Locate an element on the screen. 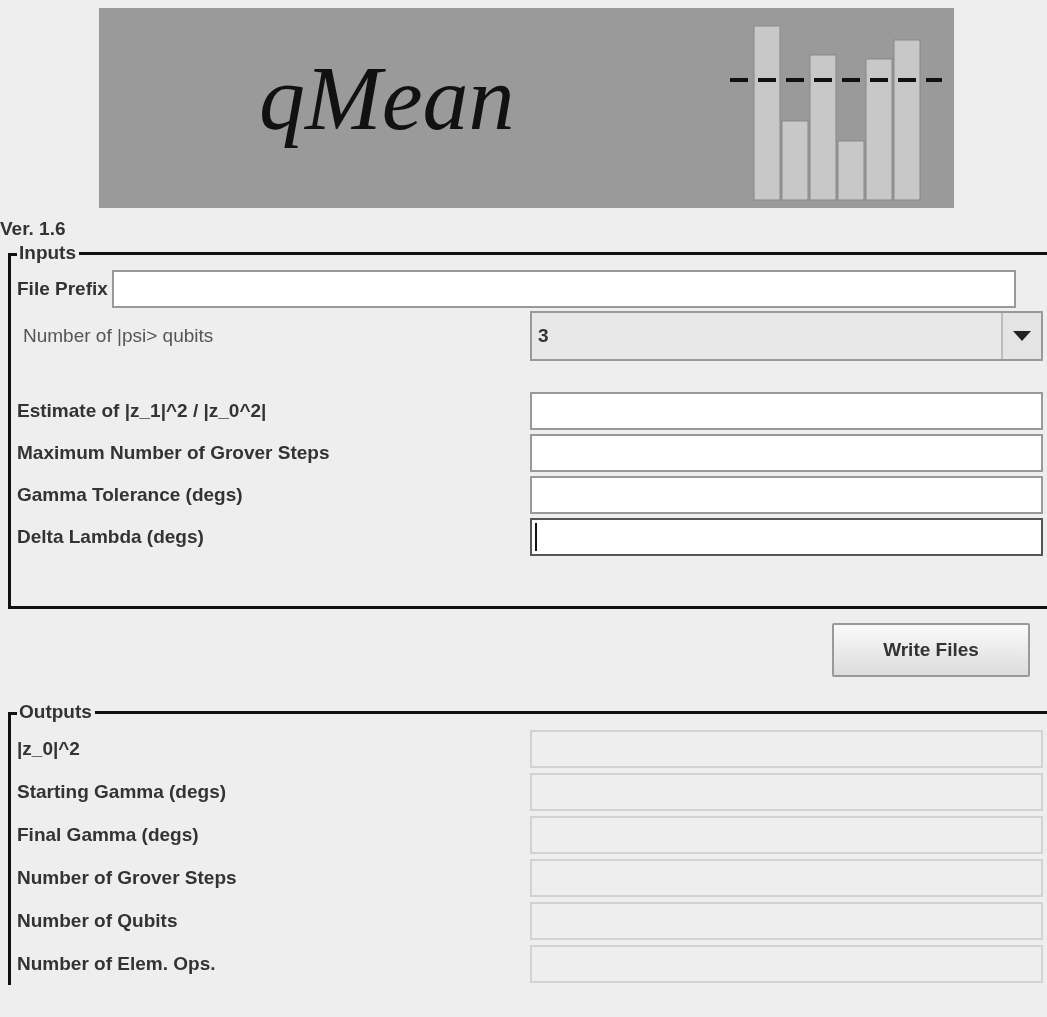  field-label: Delta Lambda (degs) is located at coordinates (110, 536).